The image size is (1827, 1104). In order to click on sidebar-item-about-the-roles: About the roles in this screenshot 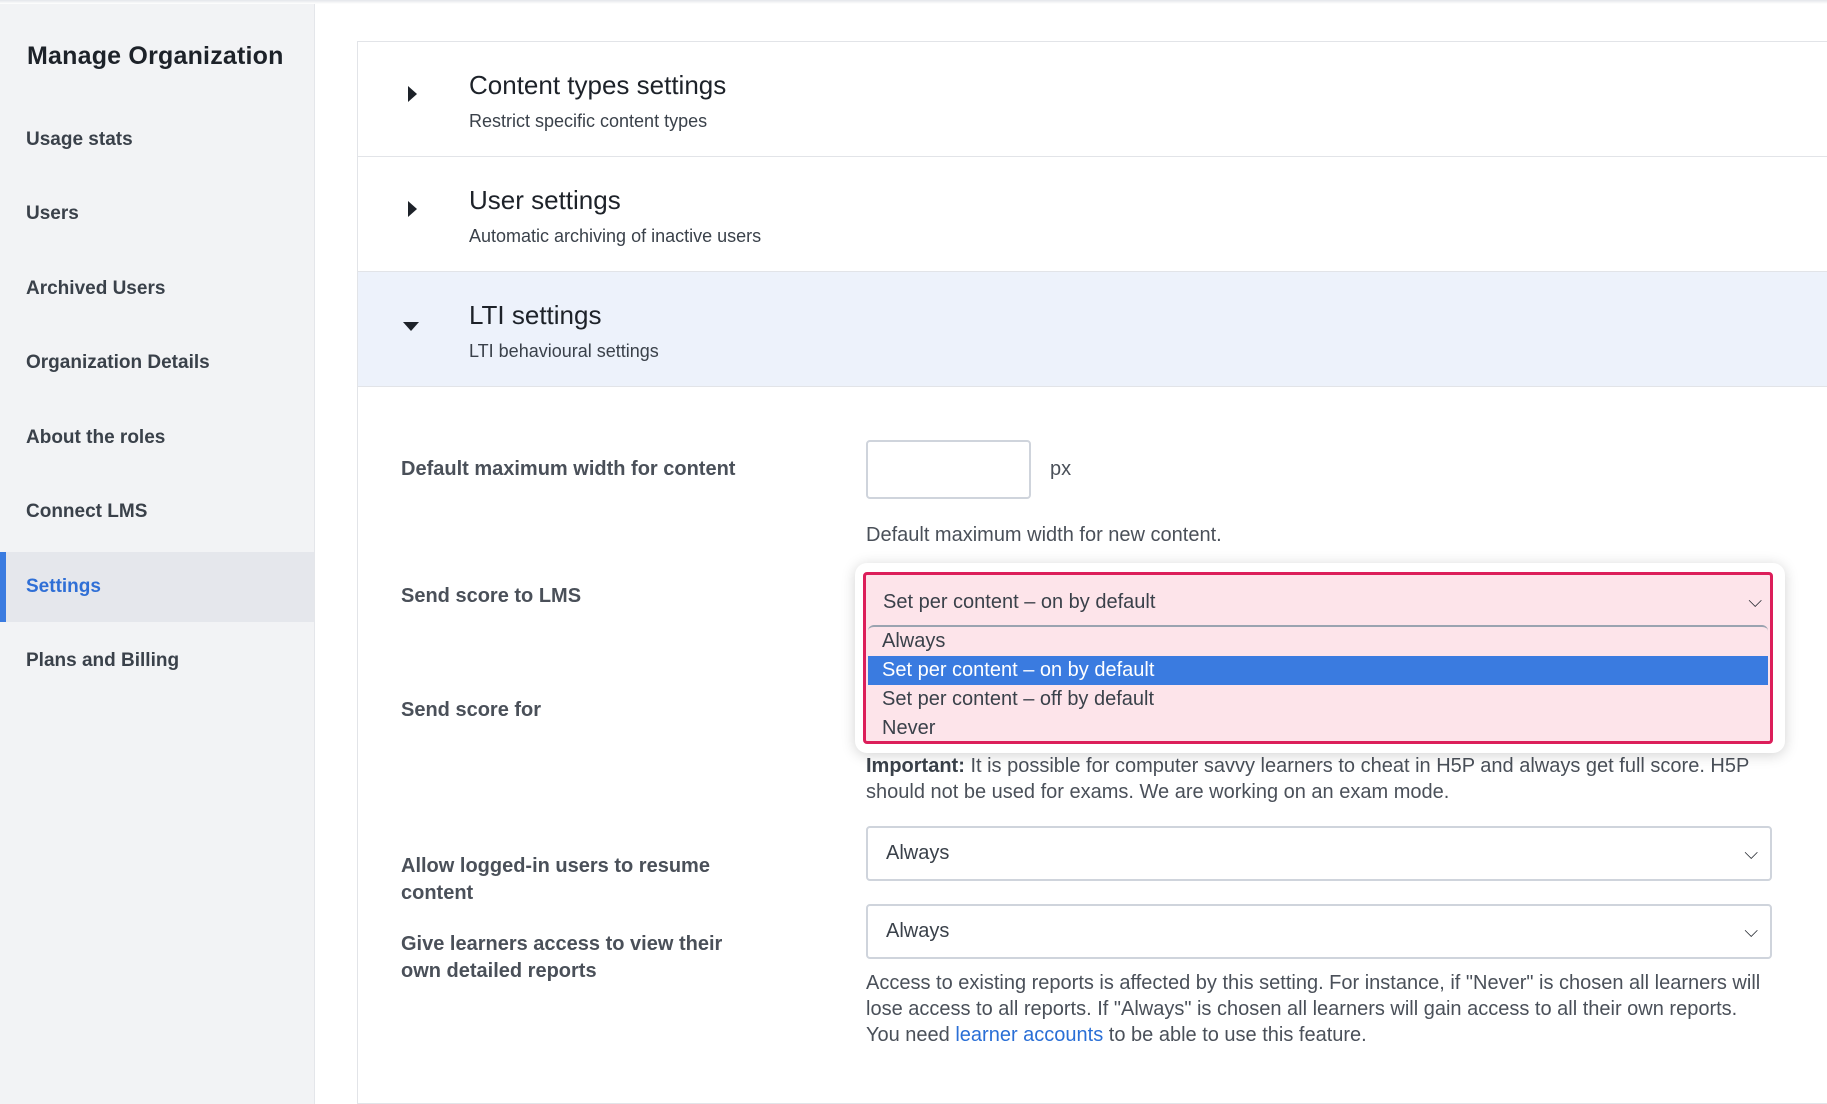, I will do `click(157, 438)`.